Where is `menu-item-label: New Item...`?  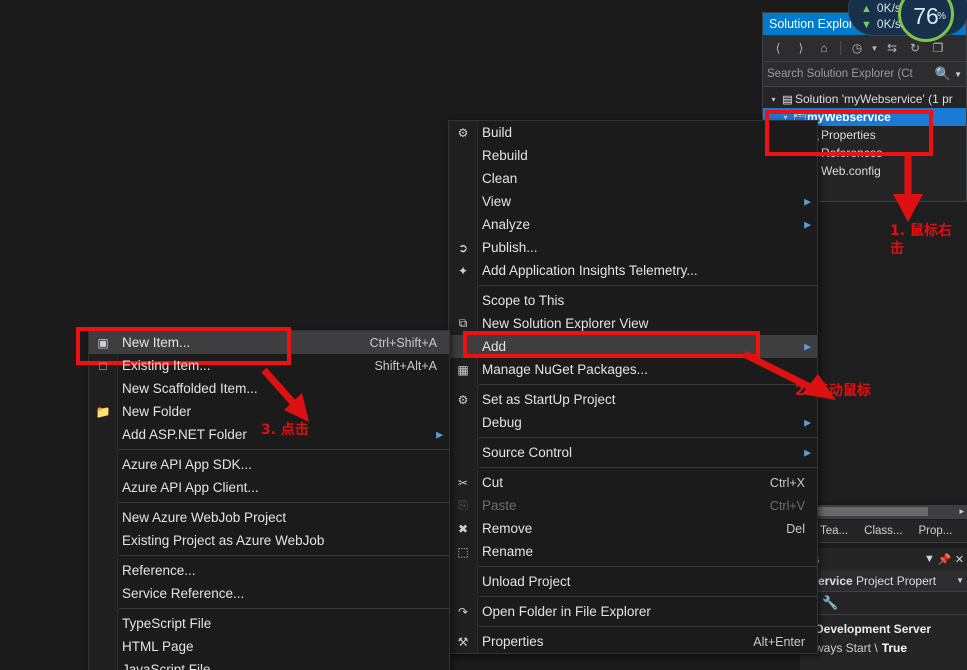
menu-item-label: New Item... is located at coordinates (156, 342).